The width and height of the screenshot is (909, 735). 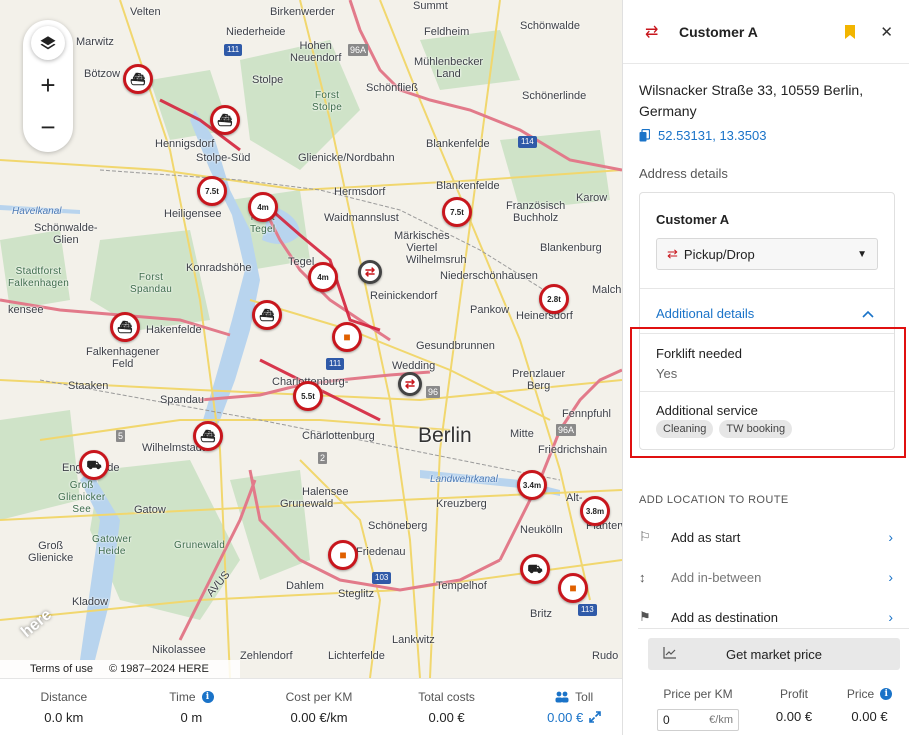 What do you see at coordinates (766, 577) in the screenshot?
I see `add-in-between-button: ↕ Add in-between ›` at bounding box center [766, 577].